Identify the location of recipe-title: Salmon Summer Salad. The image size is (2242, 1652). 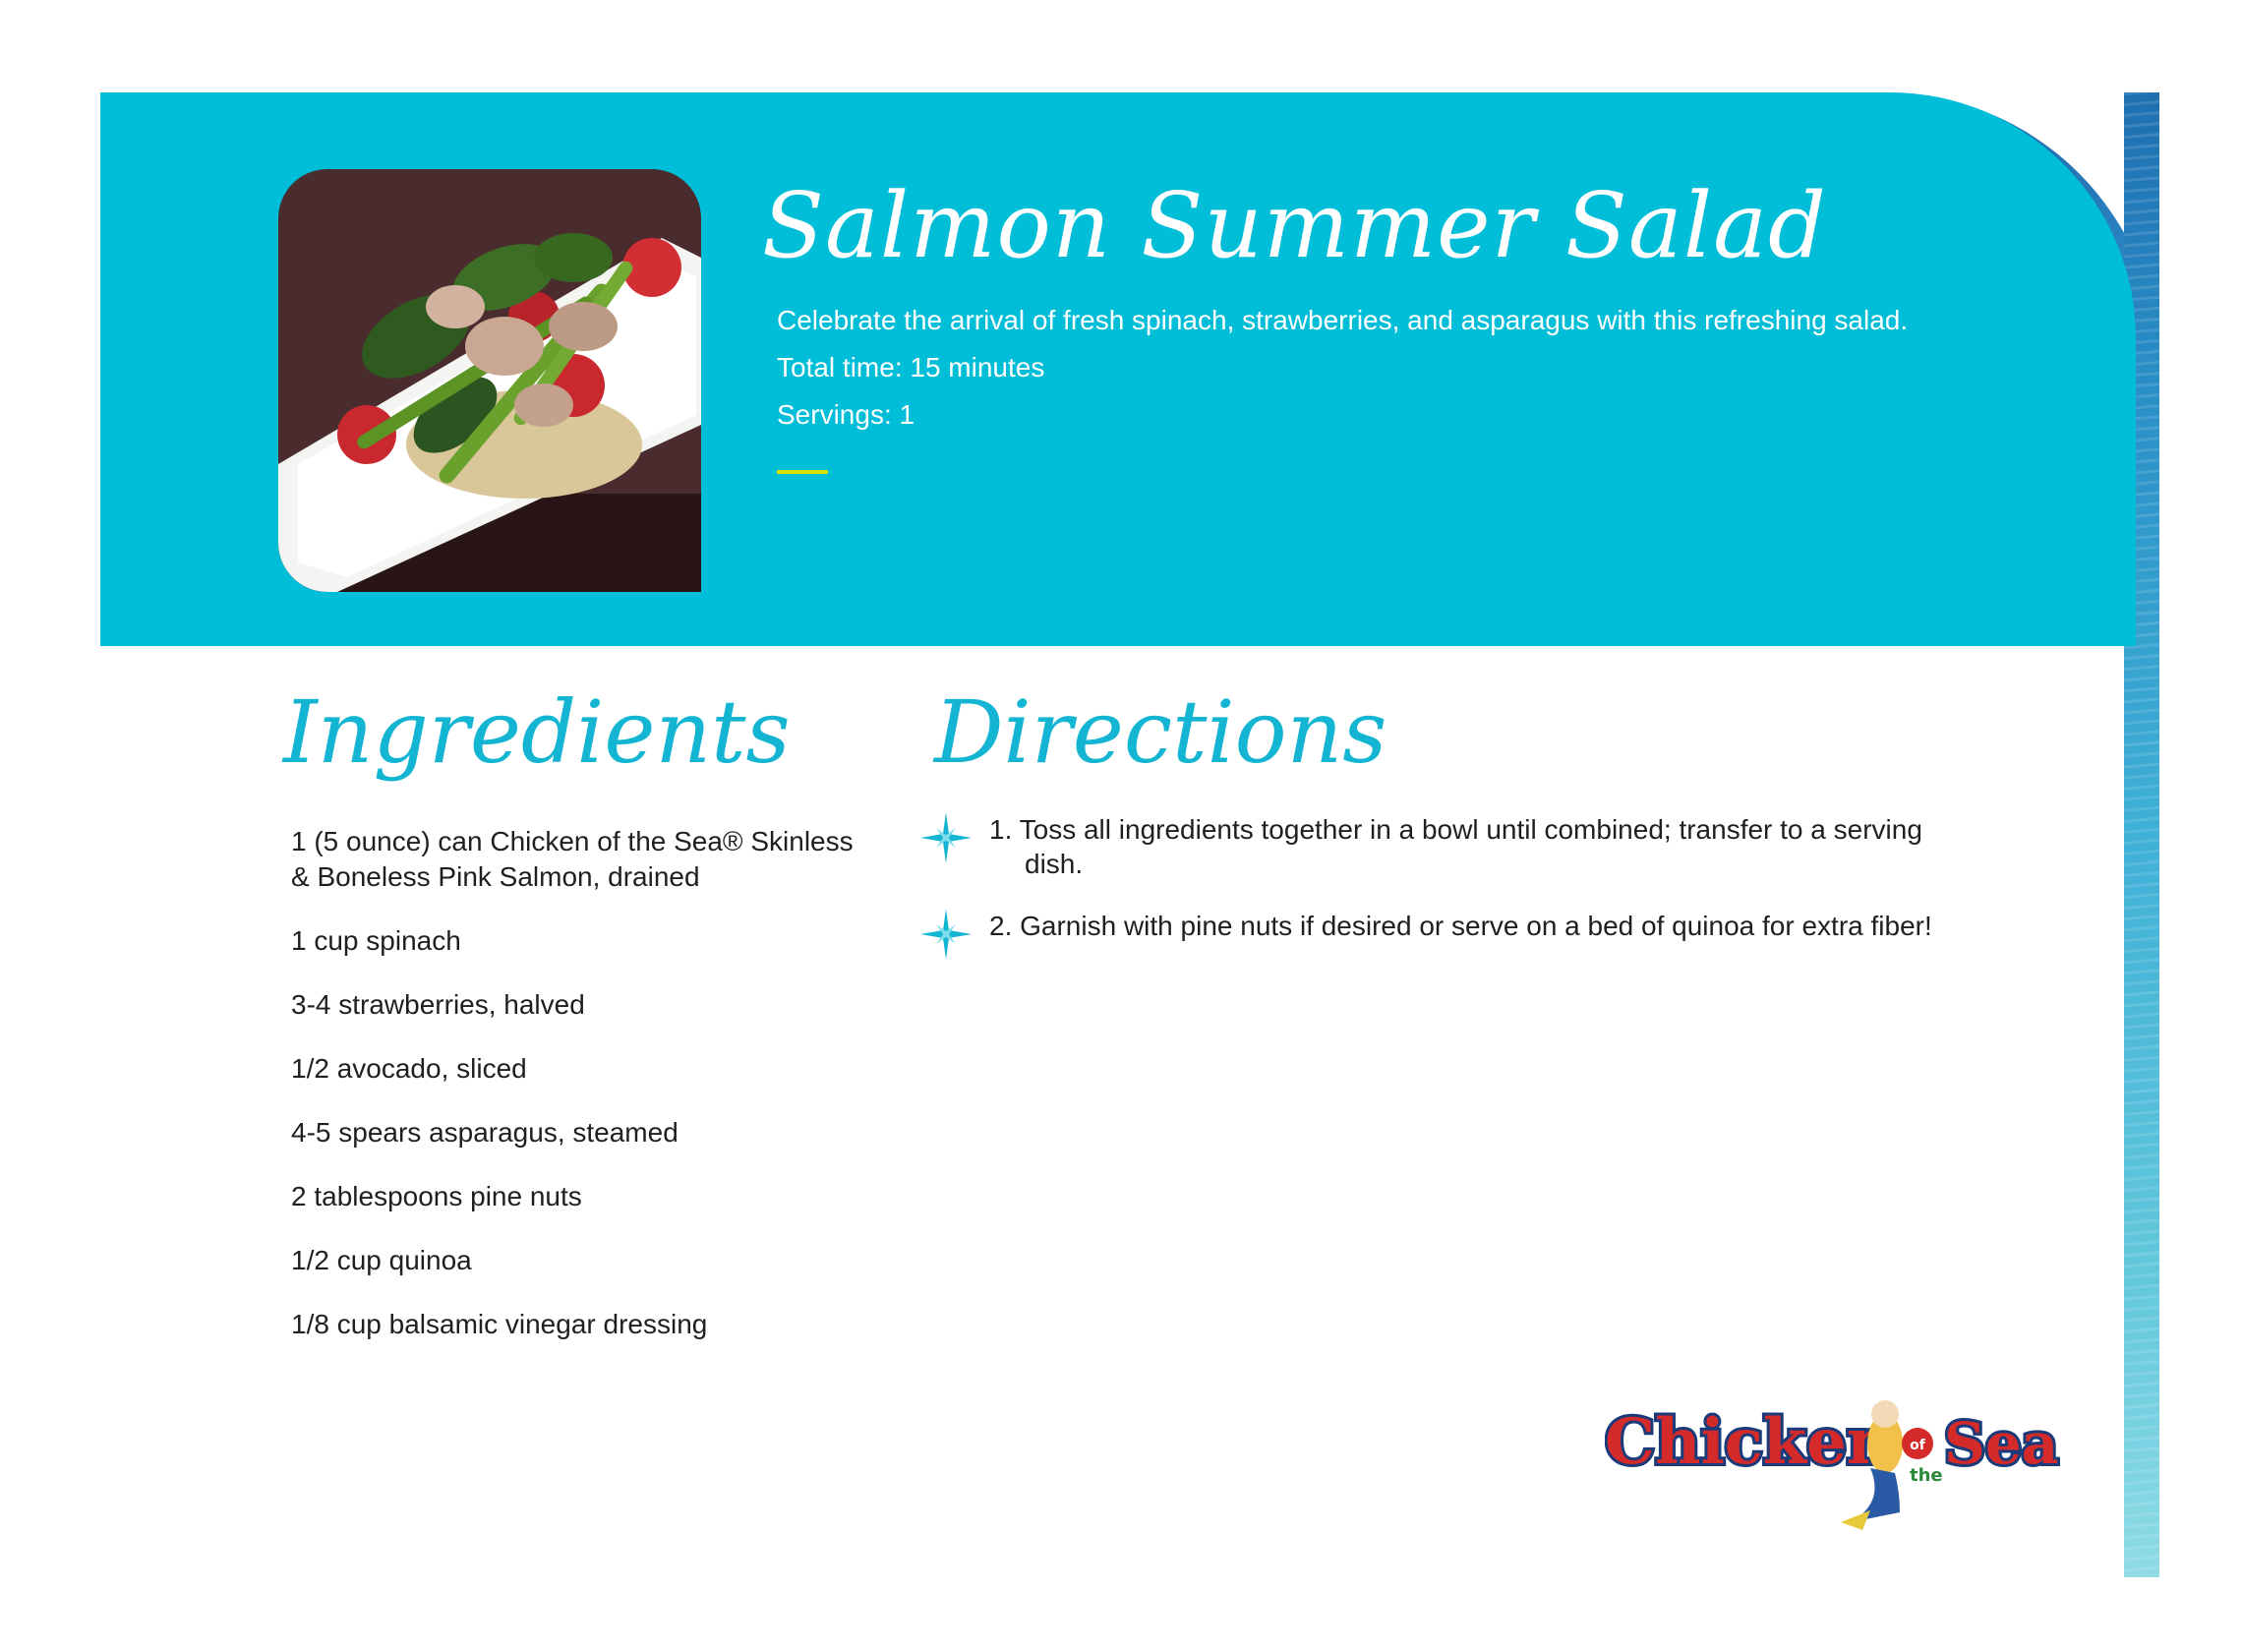
(1294, 225).